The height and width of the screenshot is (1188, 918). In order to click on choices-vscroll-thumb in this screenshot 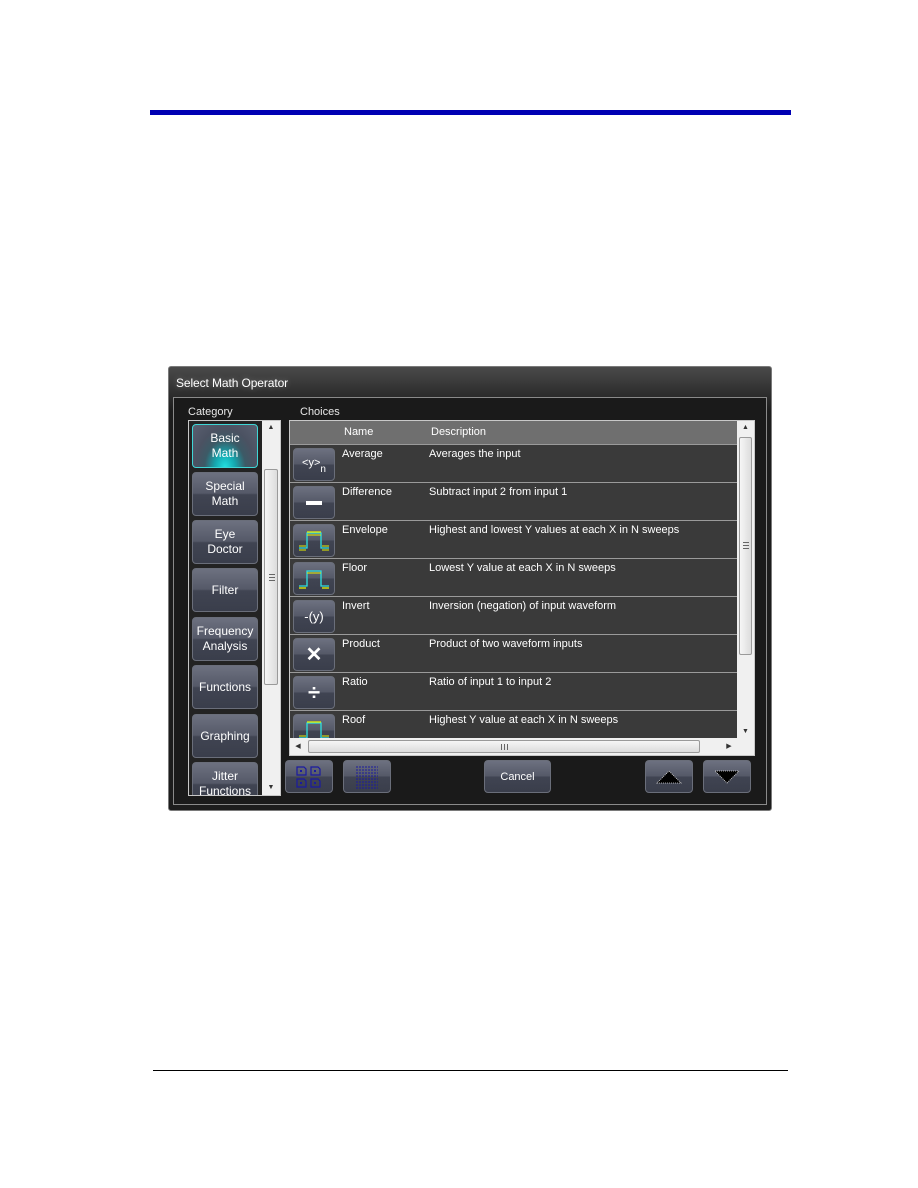, I will do `click(745, 546)`.